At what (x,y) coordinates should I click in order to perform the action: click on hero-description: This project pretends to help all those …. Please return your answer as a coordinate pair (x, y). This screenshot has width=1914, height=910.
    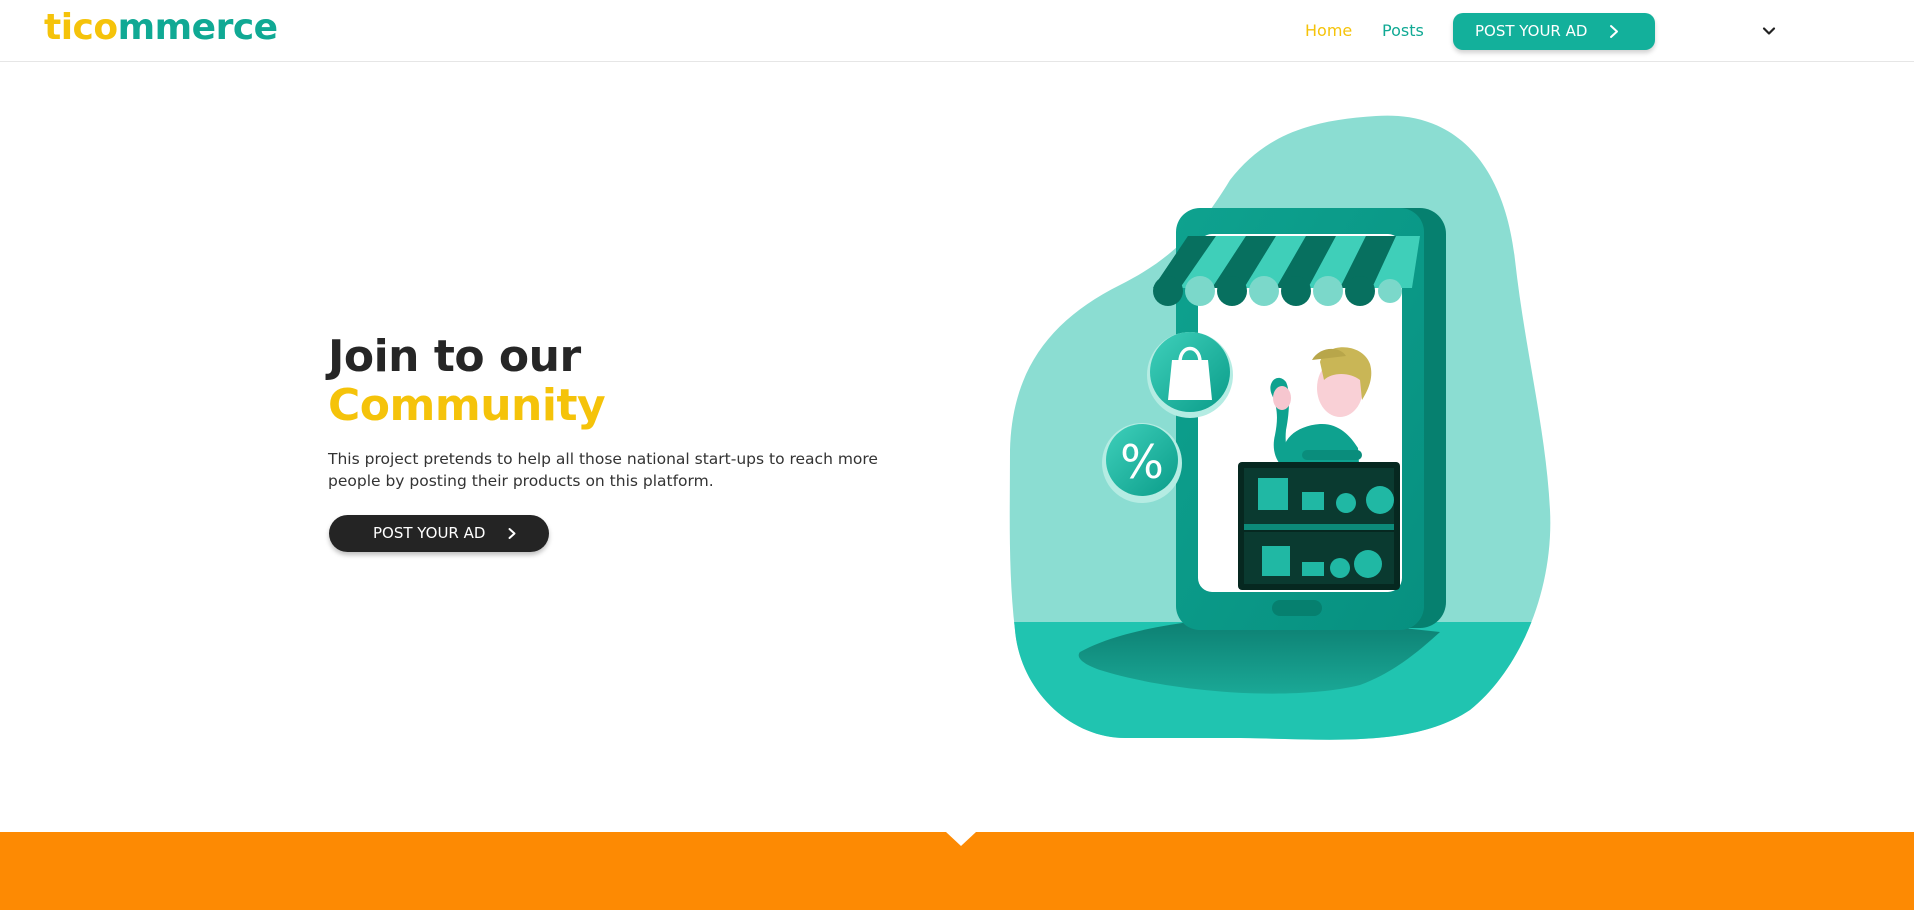
    Looking at the image, I should click on (603, 470).